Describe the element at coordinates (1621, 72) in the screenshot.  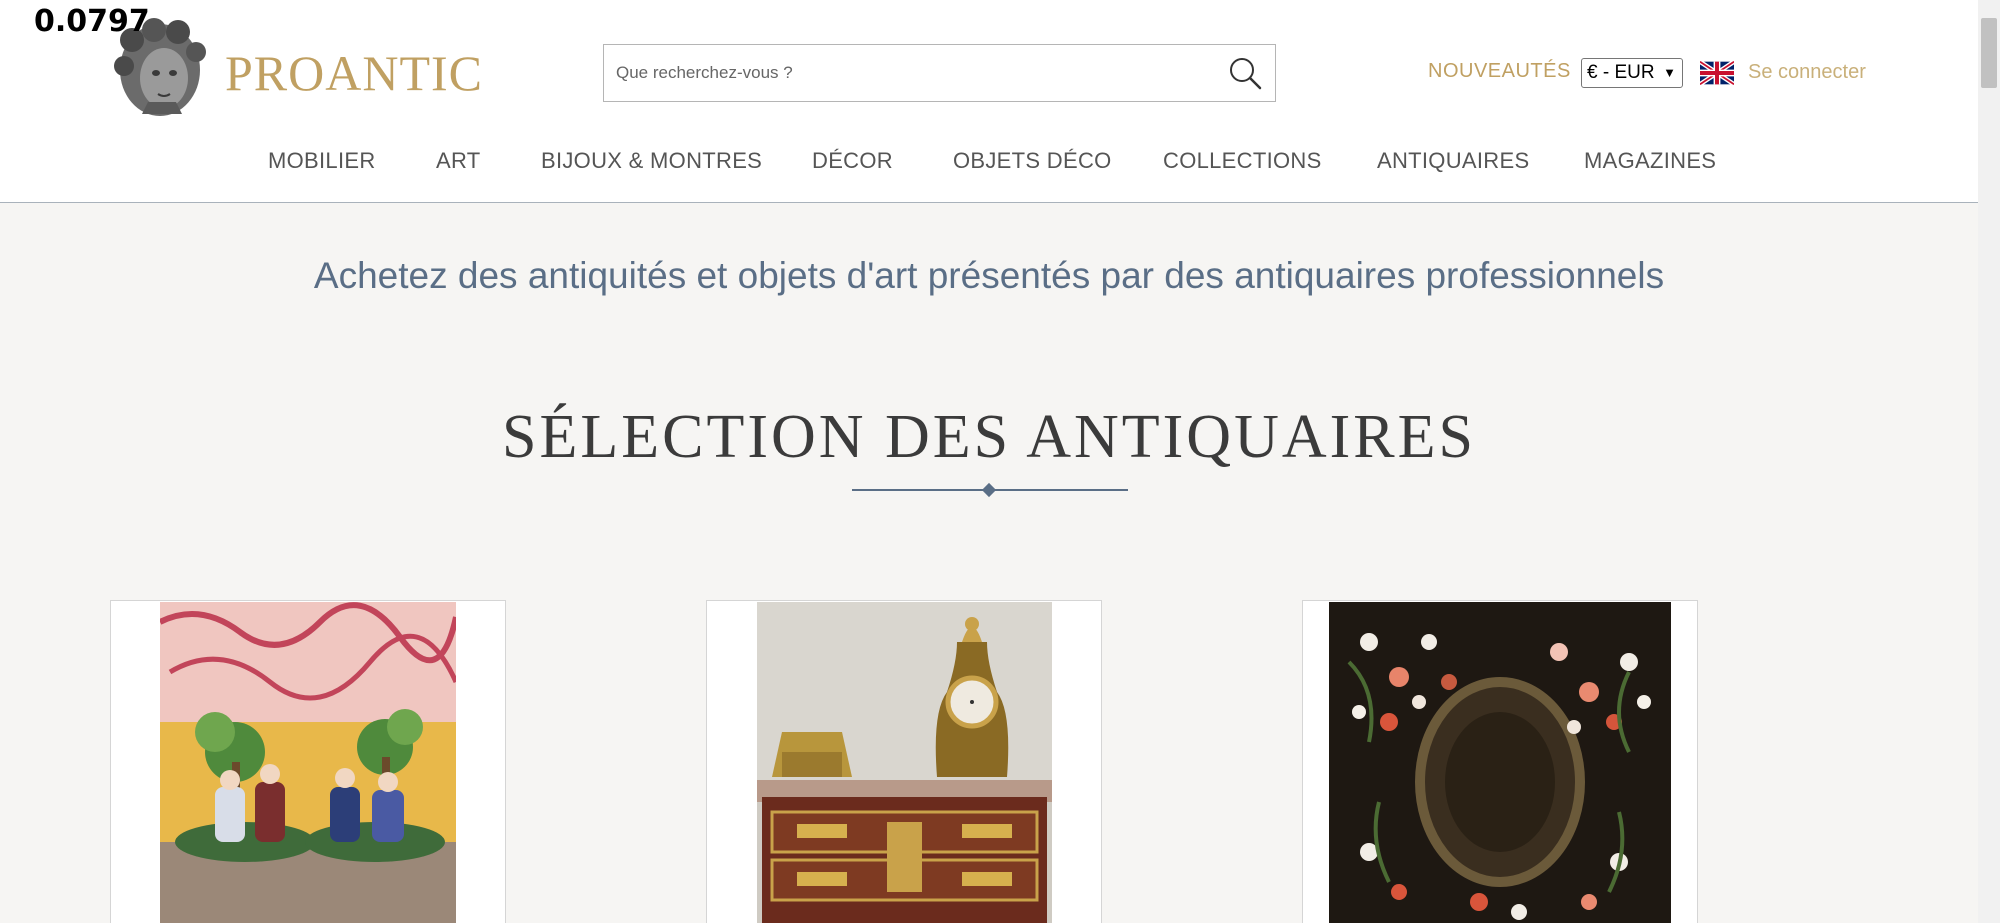
I see `currency-selected: € - EUR` at that location.